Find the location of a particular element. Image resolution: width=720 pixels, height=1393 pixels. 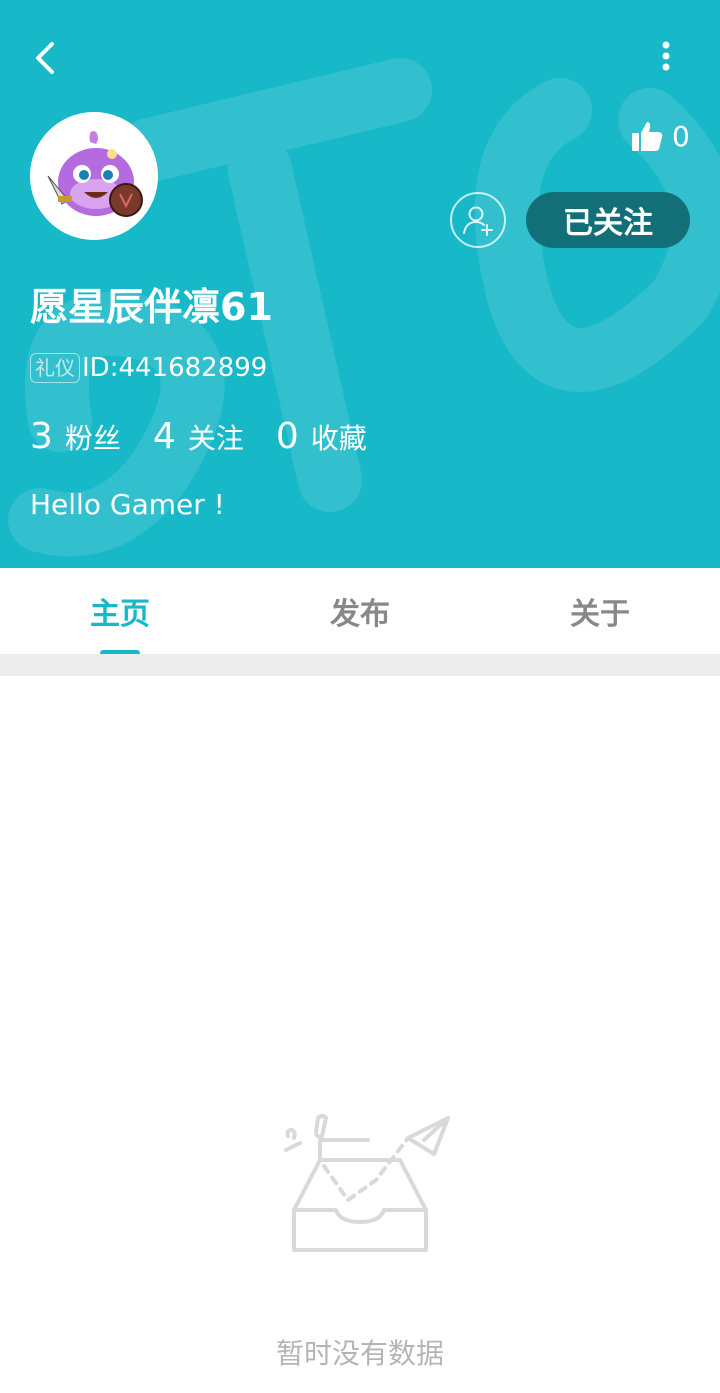

more-options-button is located at coordinates (666, 58).